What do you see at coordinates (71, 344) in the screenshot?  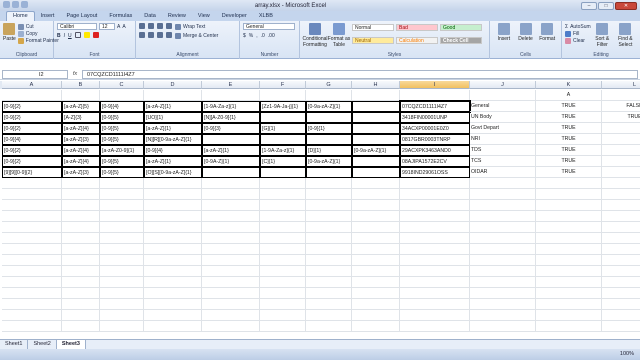 I see `sheet-tab-3: Sheet3` at bounding box center [71, 344].